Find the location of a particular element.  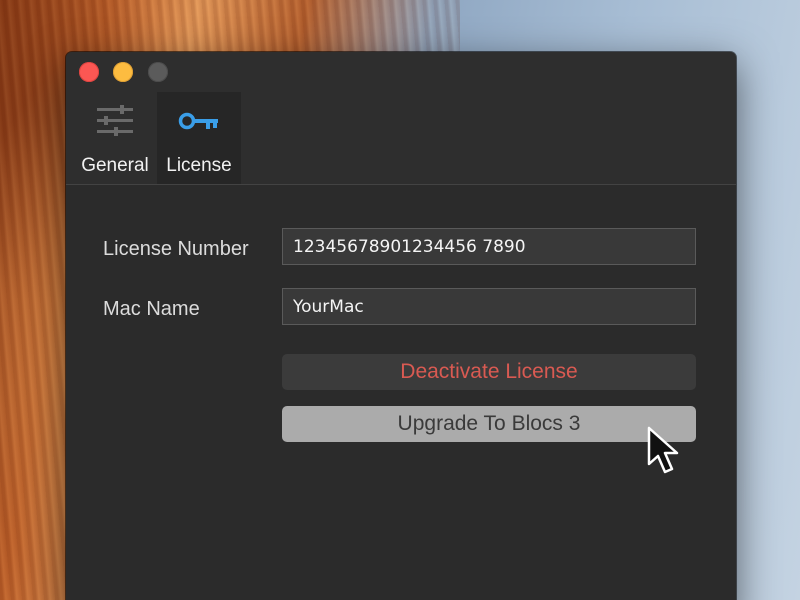

minimize-window-button is located at coordinates (123, 72).